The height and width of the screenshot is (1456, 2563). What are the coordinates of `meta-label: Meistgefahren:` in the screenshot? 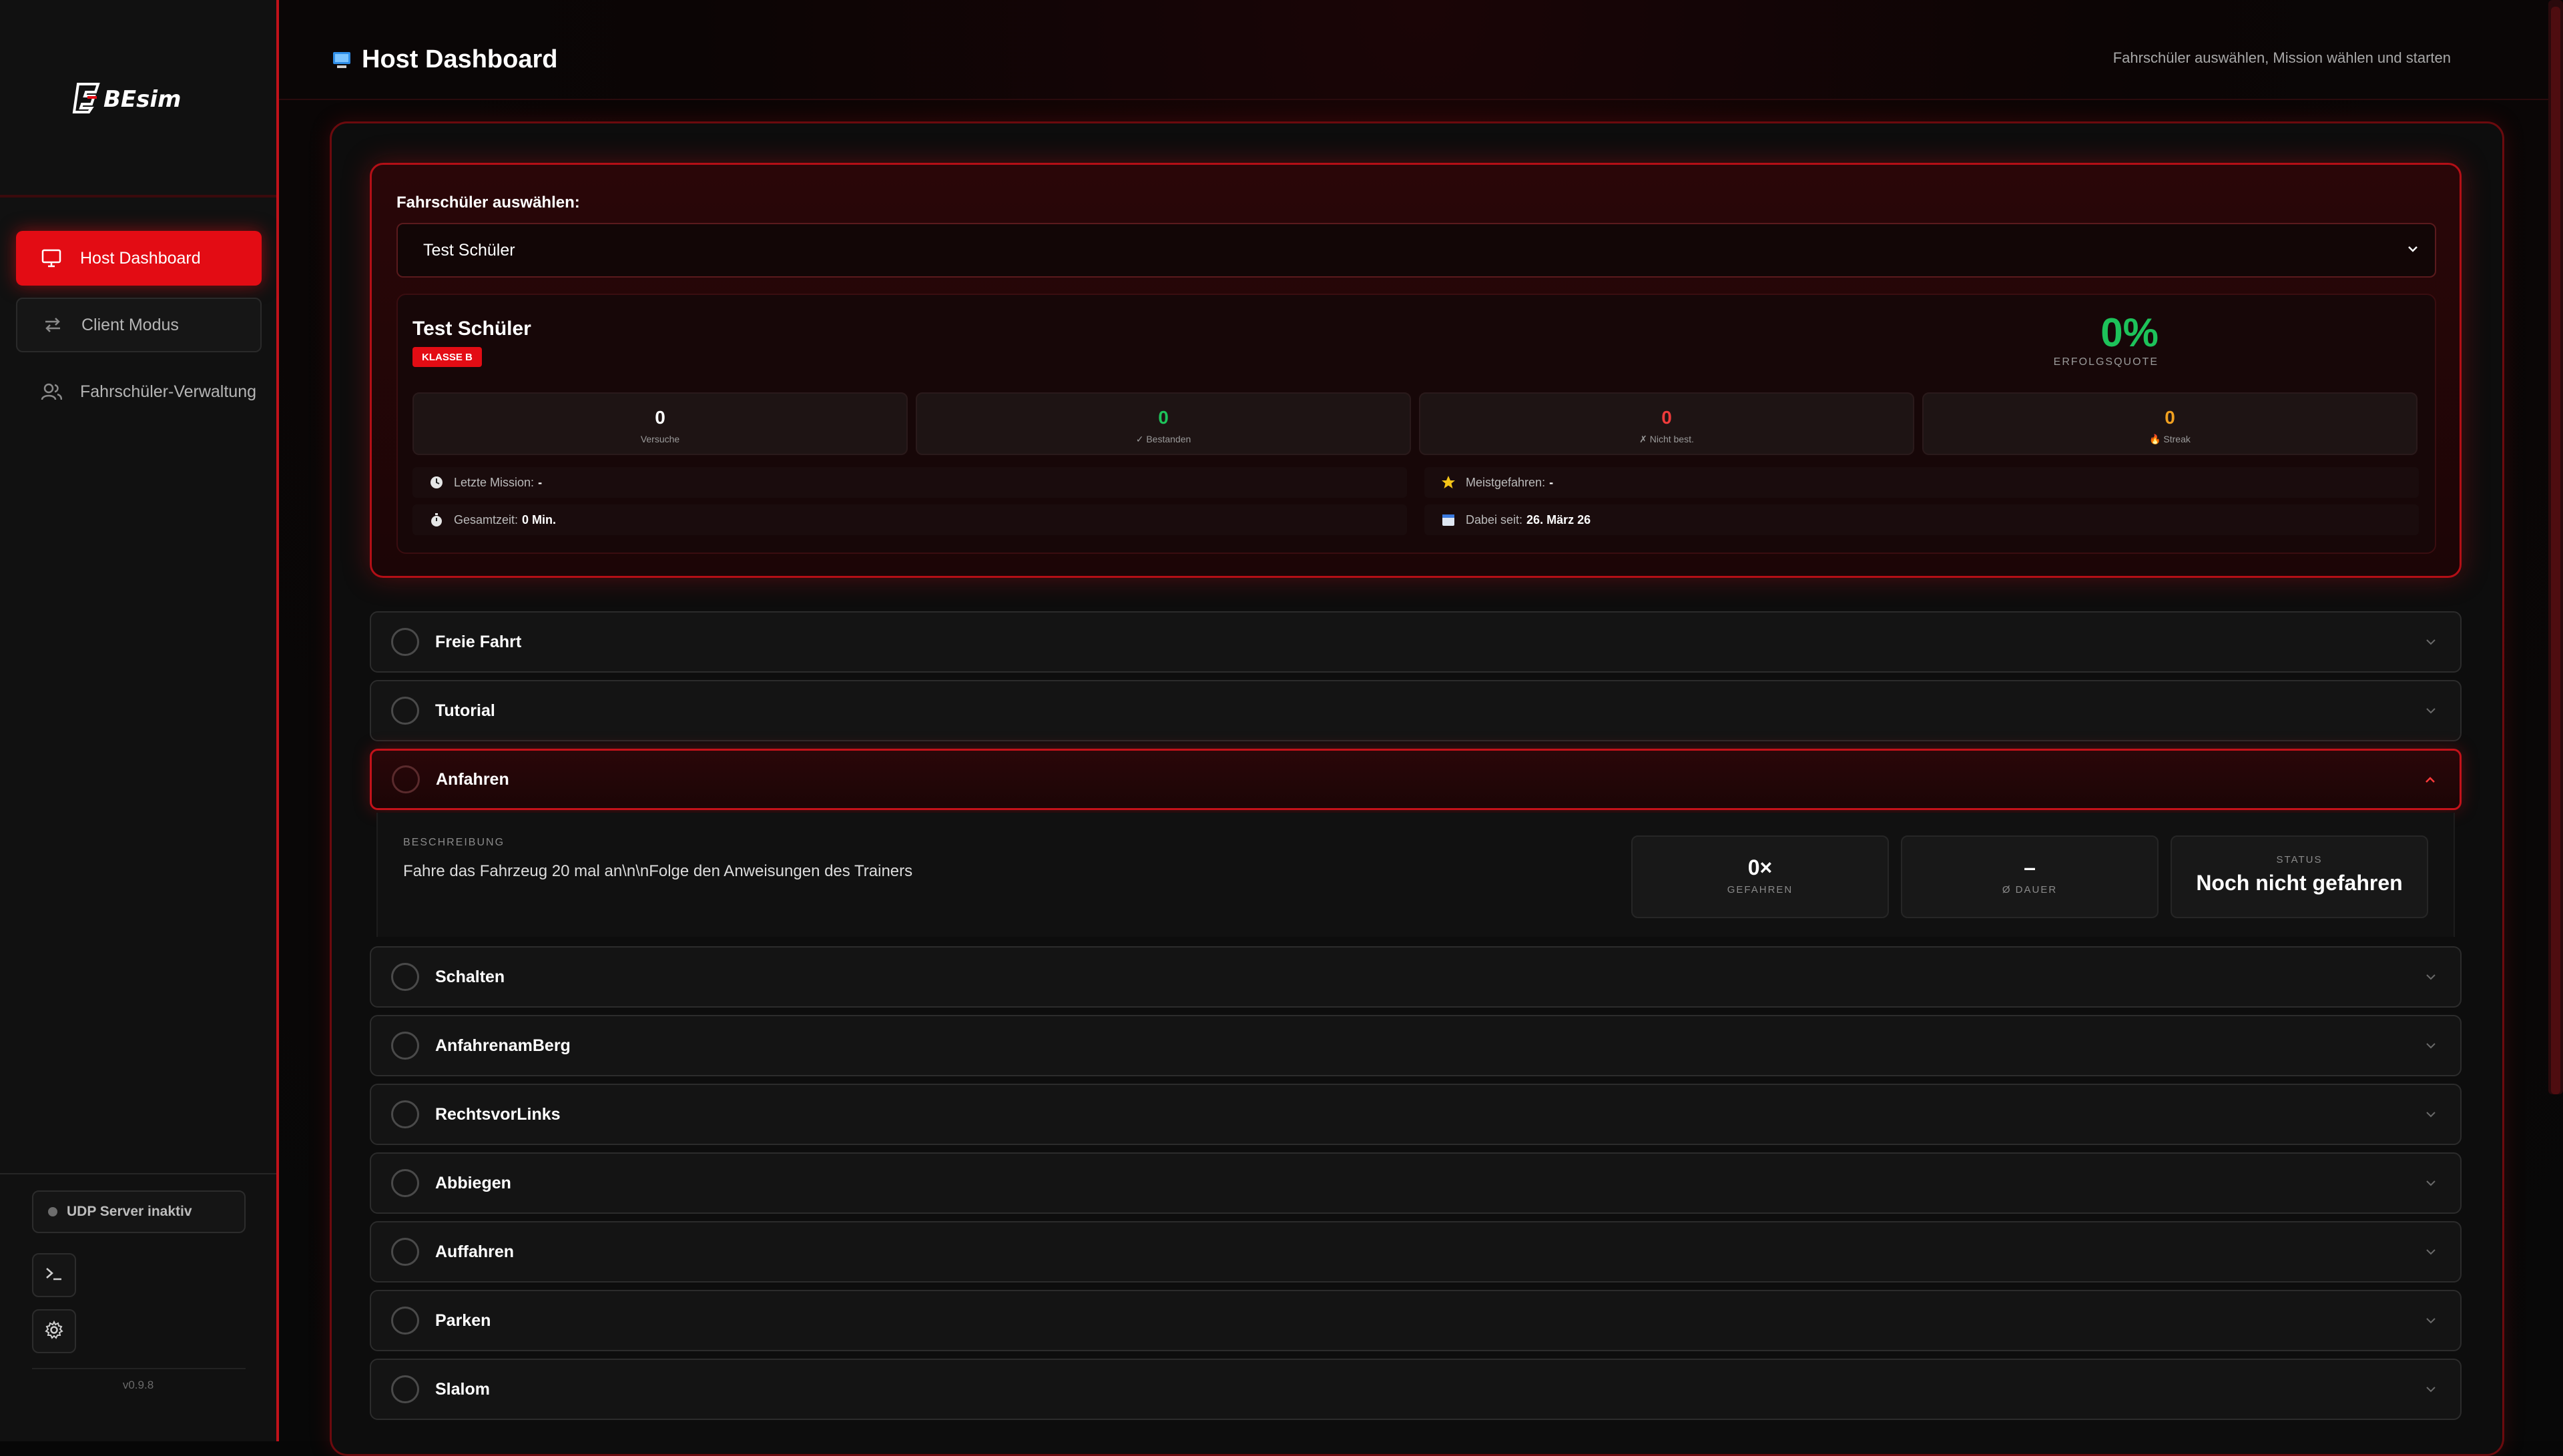 It's located at (1506, 482).